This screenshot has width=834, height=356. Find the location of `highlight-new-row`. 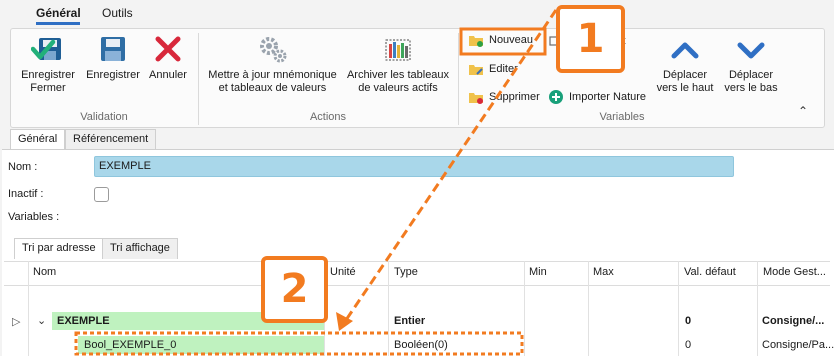

highlight-new-row is located at coordinates (299, 343).